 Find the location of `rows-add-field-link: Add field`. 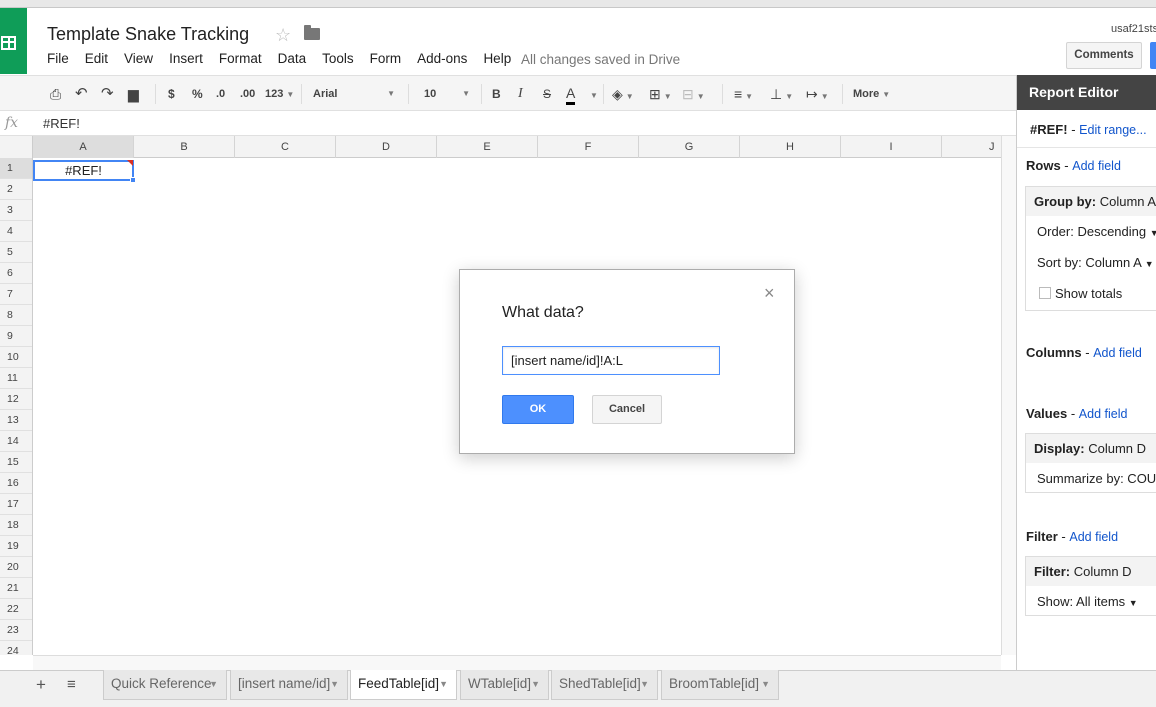

rows-add-field-link: Add field is located at coordinates (1096, 166).